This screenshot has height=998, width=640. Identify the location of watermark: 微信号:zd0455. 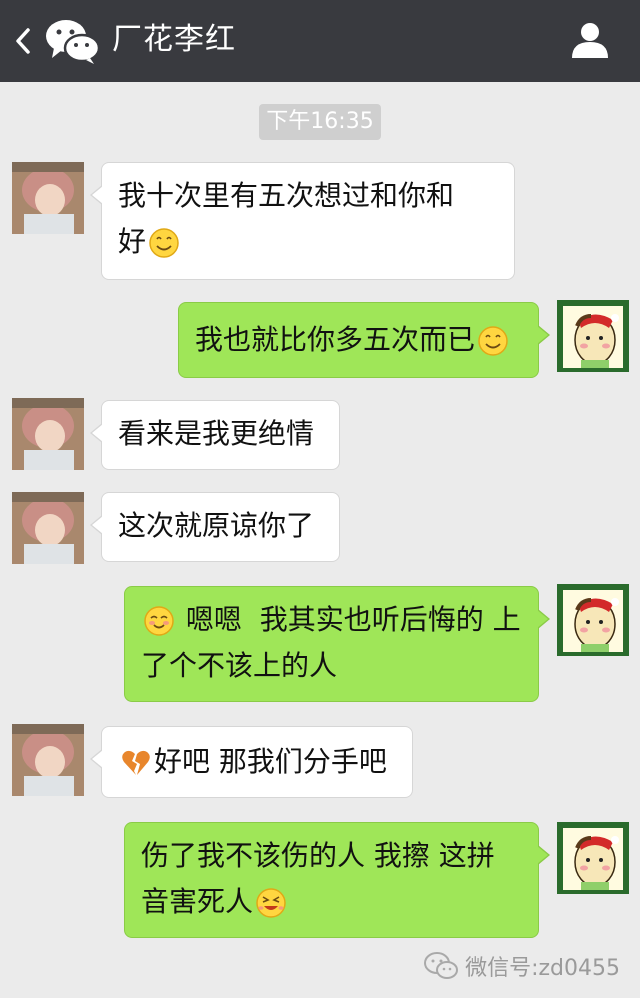
(521, 966).